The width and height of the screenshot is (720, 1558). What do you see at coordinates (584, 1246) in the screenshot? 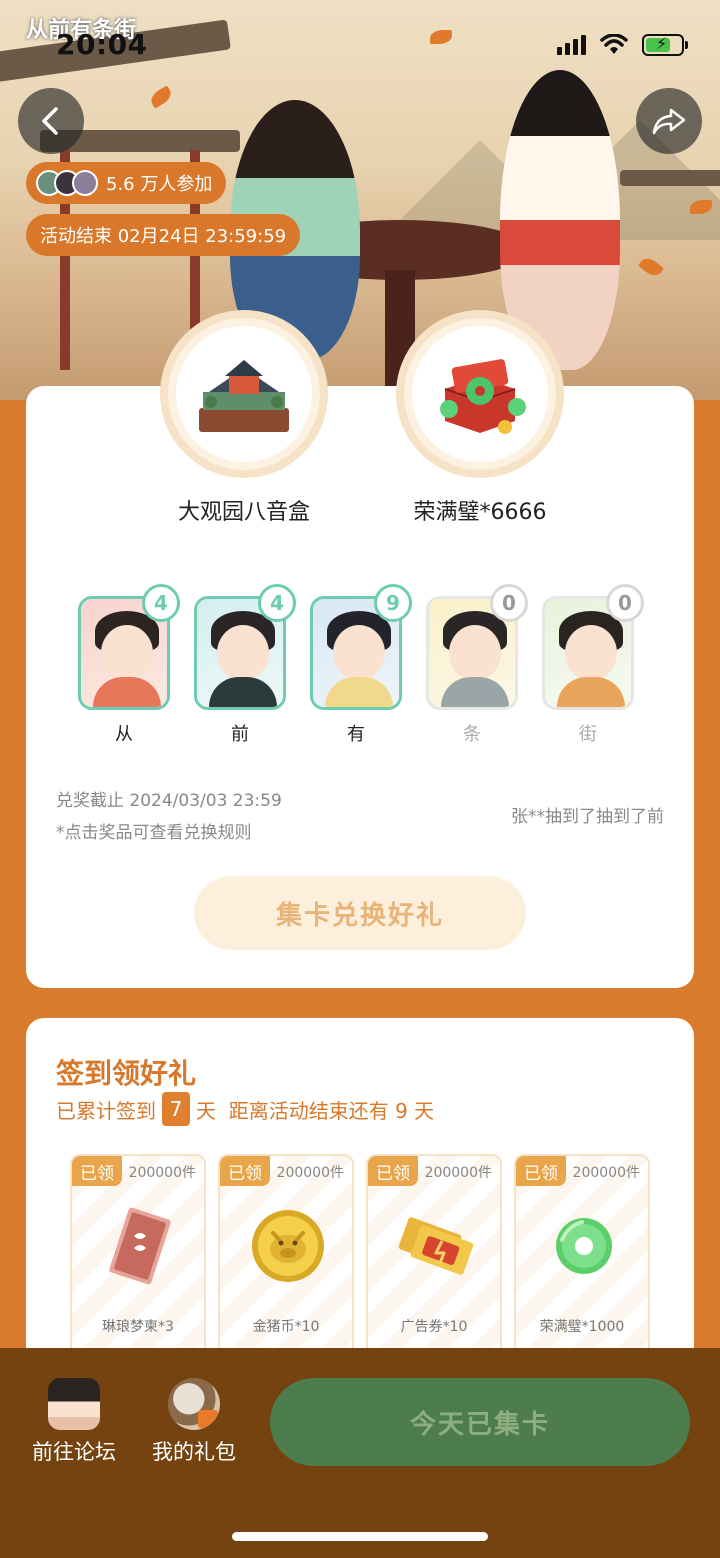
I see `jade-ring-icon` at bounding box center [584, 1246].